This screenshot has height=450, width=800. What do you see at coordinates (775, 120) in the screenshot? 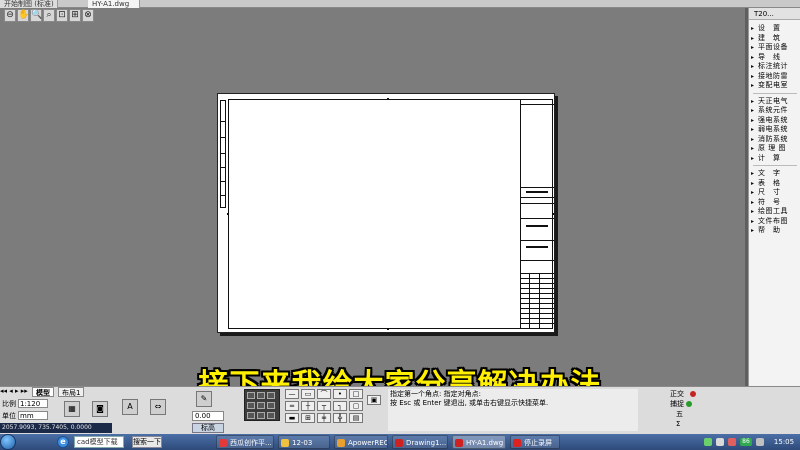
I see `panel-menu-item: ▸ 强电系统` at bounding box center [775, 120].